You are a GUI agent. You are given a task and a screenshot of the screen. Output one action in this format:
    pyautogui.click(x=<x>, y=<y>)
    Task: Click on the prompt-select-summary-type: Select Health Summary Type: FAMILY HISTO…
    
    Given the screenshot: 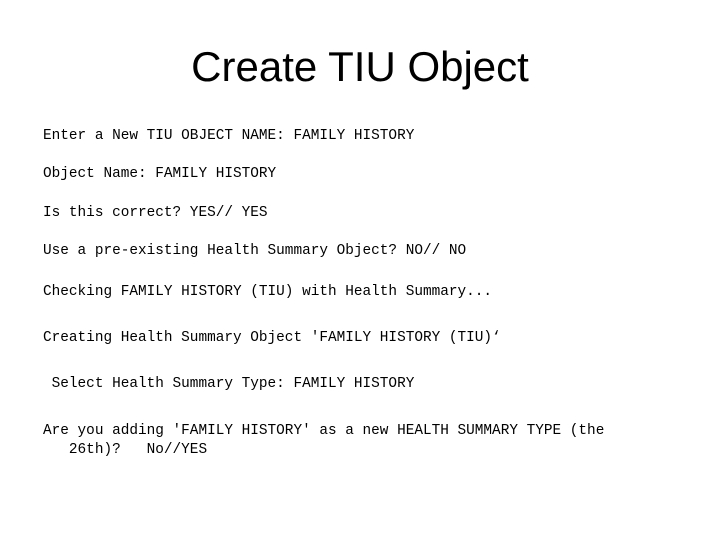 What is the action you would take?
    pyautogui.click(x=229, y=384)
    